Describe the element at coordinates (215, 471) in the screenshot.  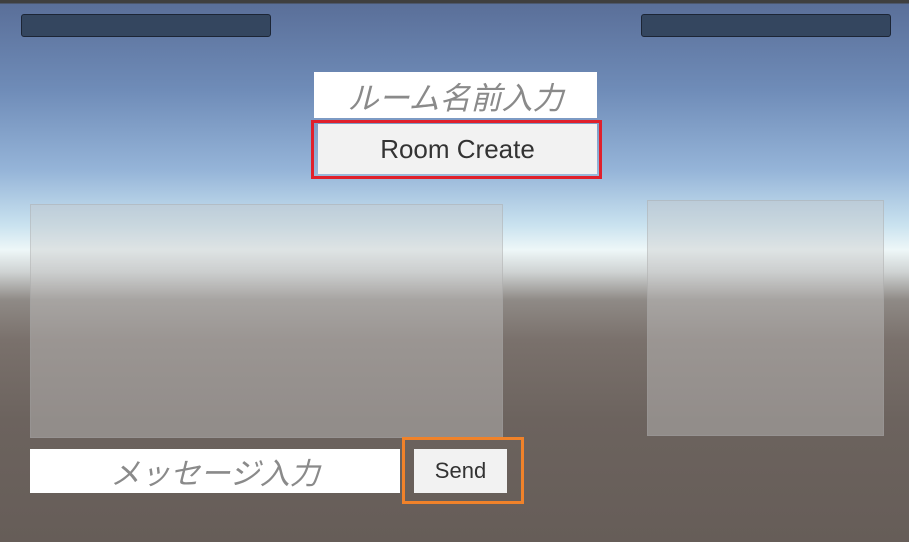
I see `message-input: メッセージ入力` at that location.